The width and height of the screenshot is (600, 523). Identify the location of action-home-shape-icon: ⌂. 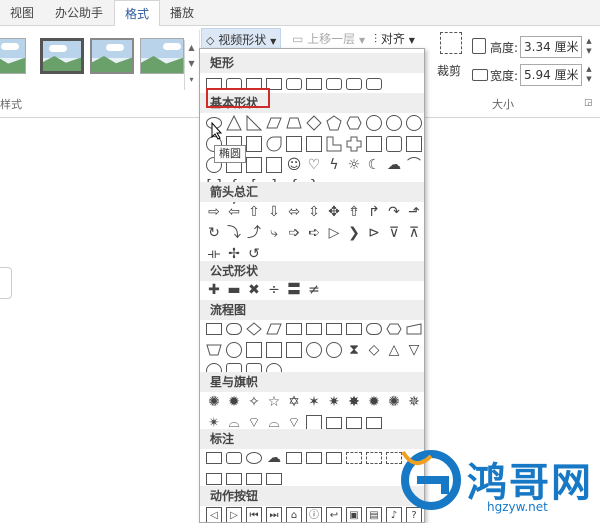
(294, 514).